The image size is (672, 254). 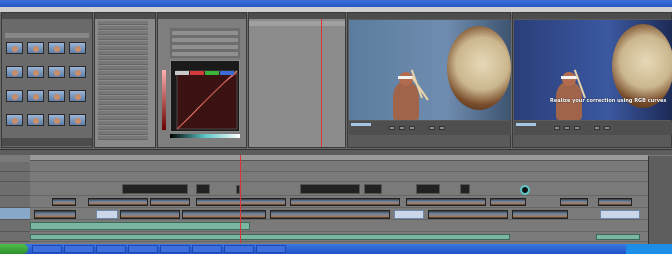 What do you see at coordinates (429, 16) in the screenshot?
I see `source-monitor-tab` at bounding box center [429, 16].